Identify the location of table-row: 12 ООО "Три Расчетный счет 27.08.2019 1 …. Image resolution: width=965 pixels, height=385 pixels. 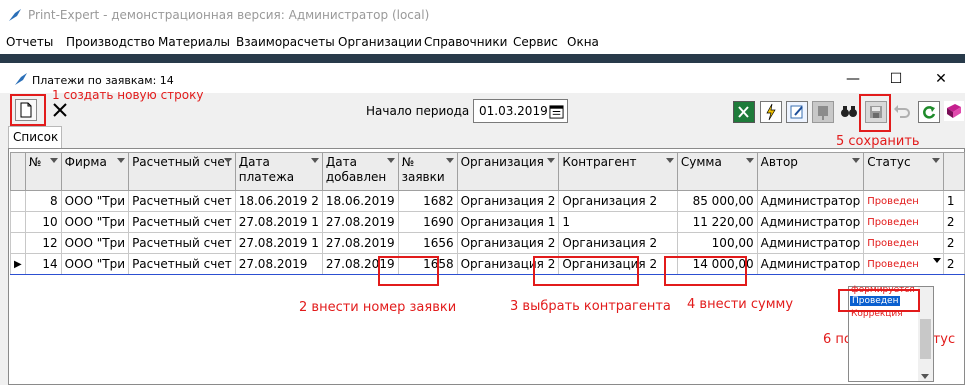
(487, 243).